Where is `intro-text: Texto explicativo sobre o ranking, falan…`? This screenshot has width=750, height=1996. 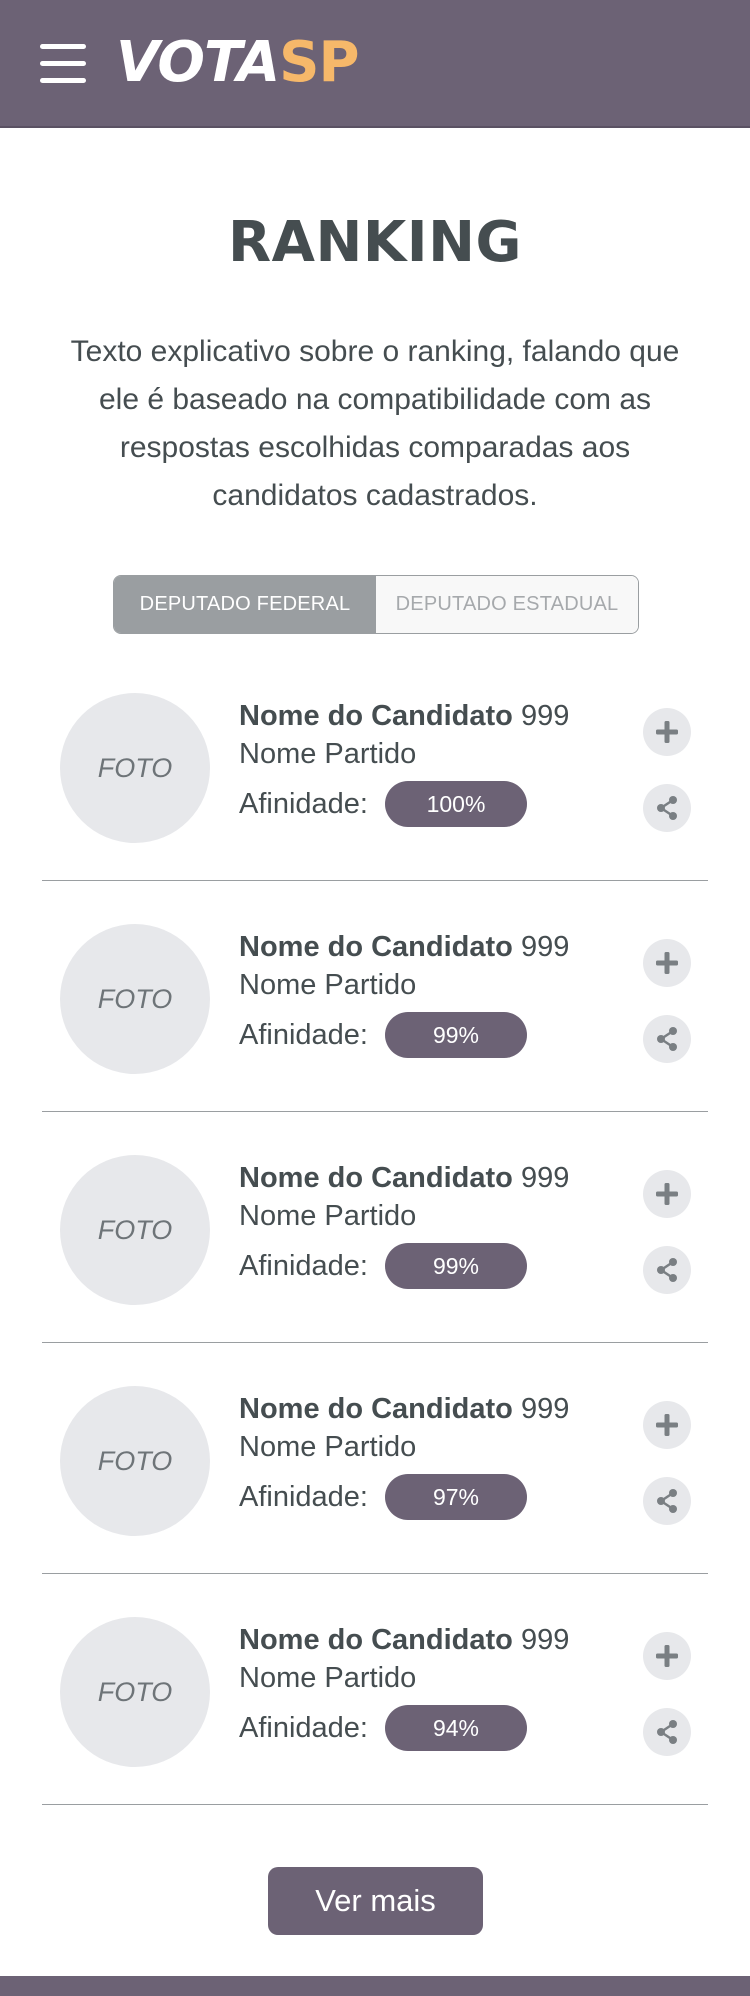 intro-text: Texto explicativo sobre o ranking, falan… is located at coordinates (375, 423).